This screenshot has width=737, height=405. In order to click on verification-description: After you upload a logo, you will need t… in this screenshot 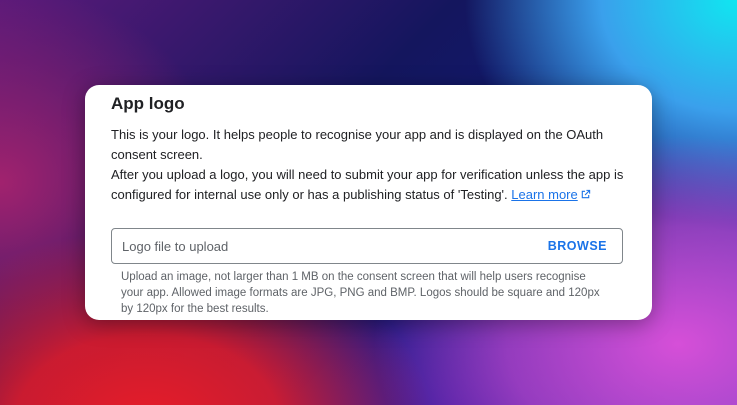, I will do `click(368, 185)`.